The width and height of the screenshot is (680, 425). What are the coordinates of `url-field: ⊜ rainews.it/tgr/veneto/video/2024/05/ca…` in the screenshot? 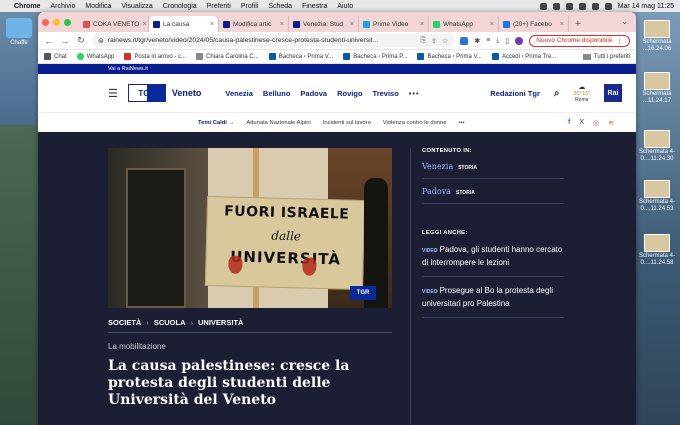 It's located at (273, 40).